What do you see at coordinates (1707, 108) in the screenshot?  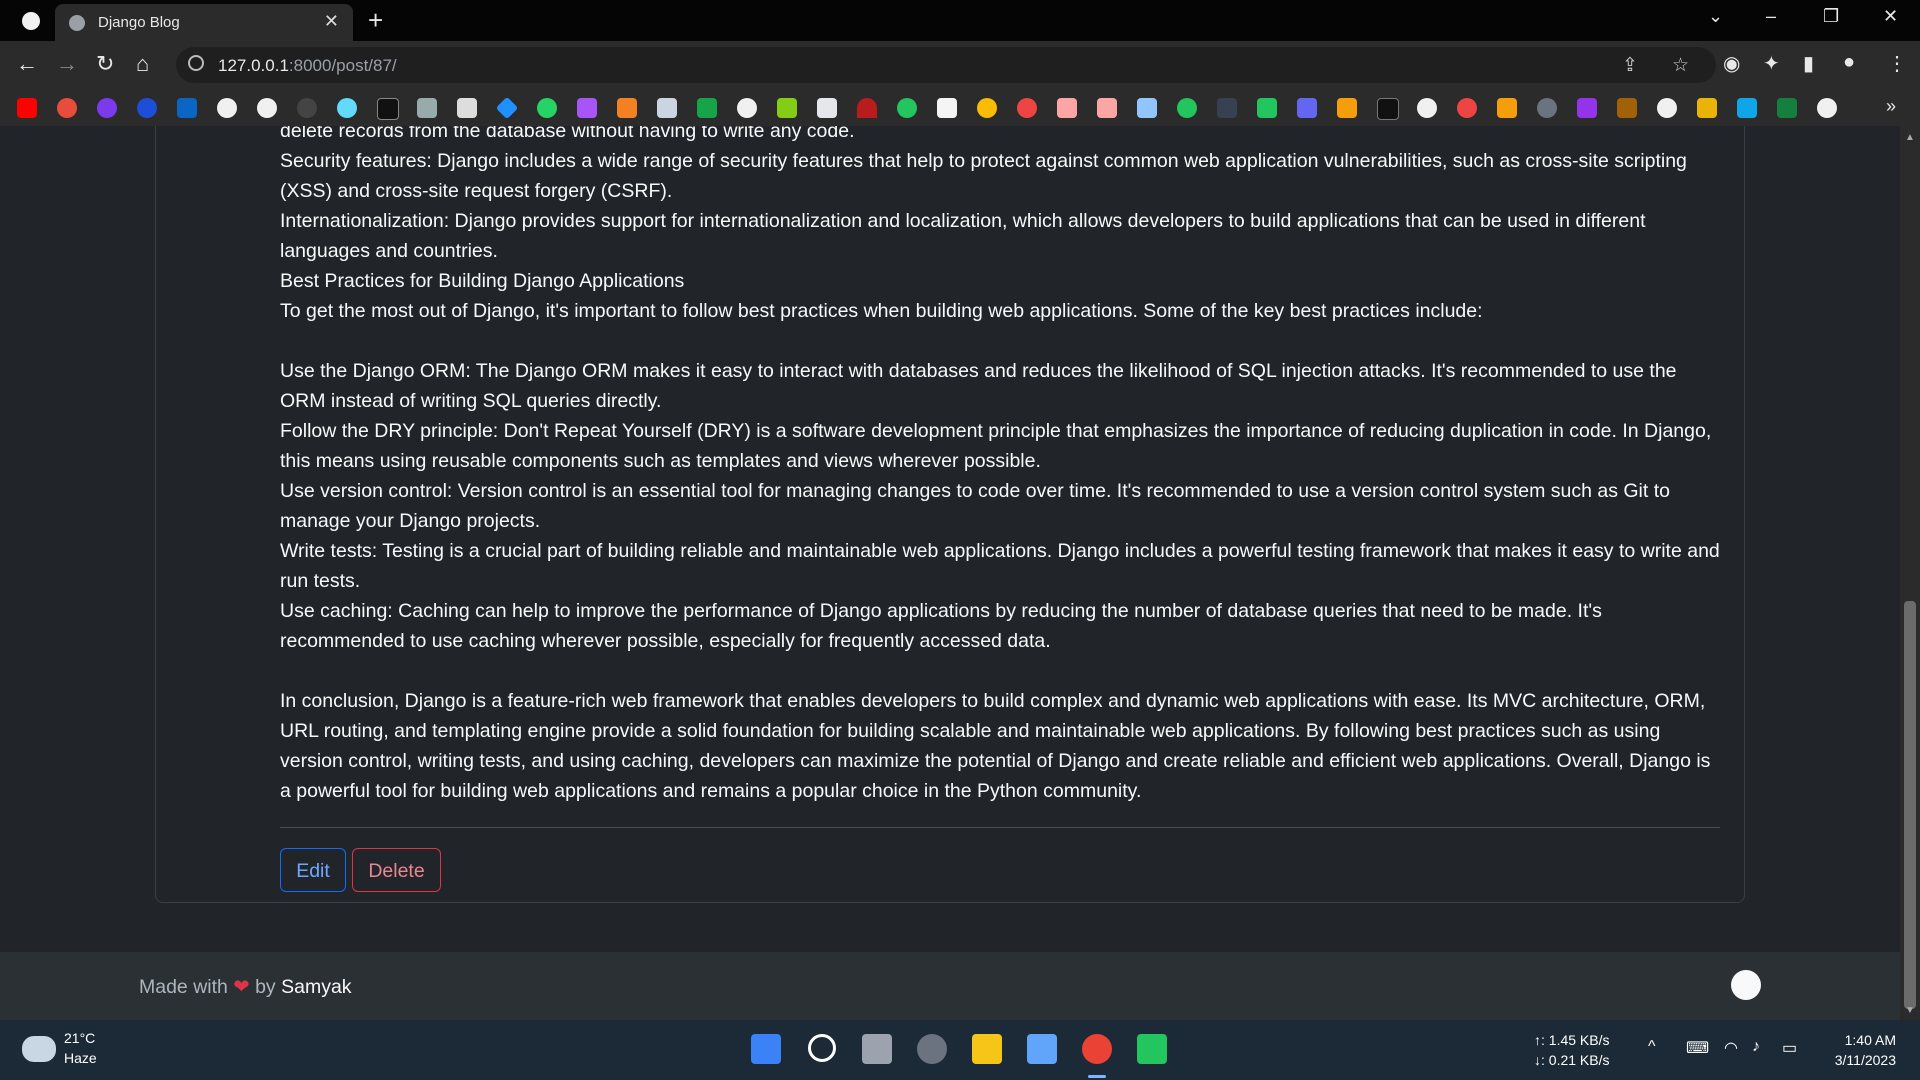 I see `chevron-icon` at bounding box center [1707, 108].